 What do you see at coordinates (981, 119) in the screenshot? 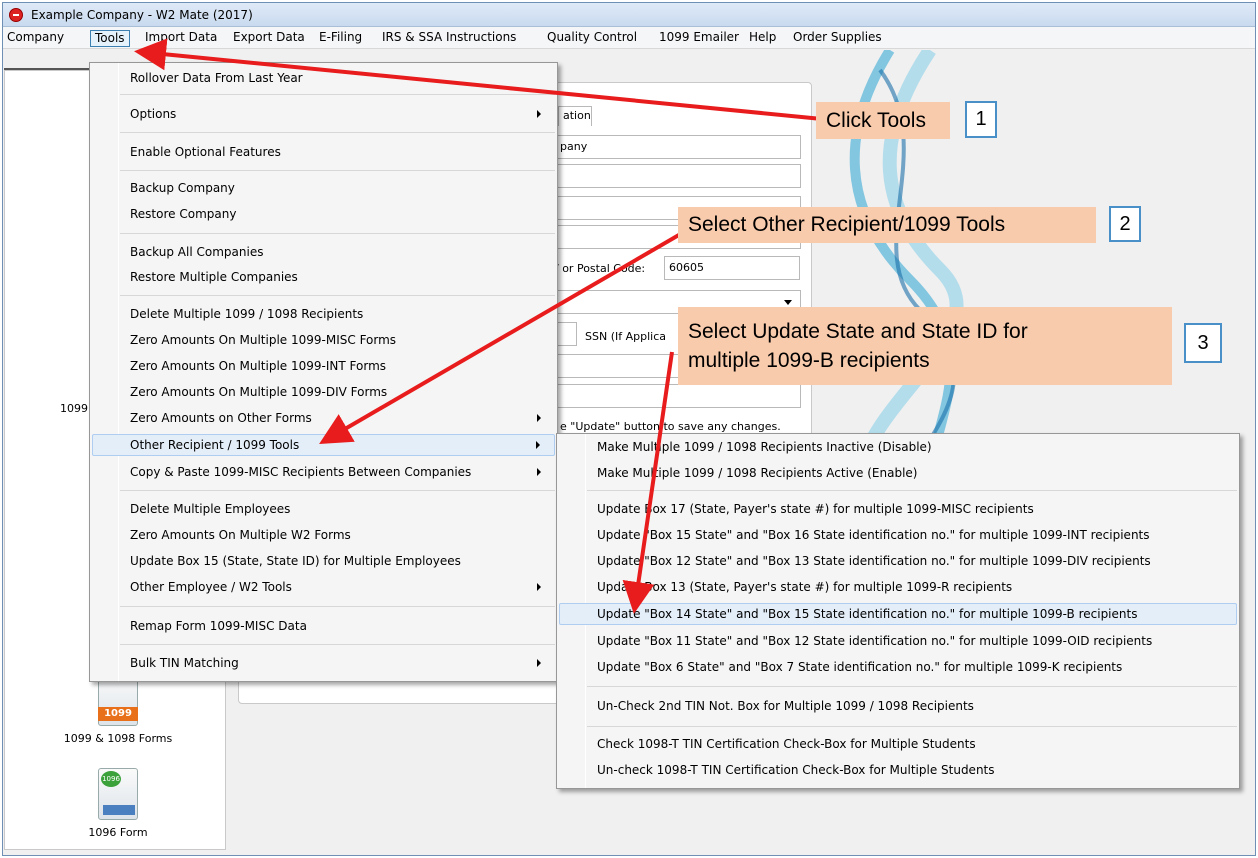
I see `step-1-badge: 1` at bounding box center [981, 119].